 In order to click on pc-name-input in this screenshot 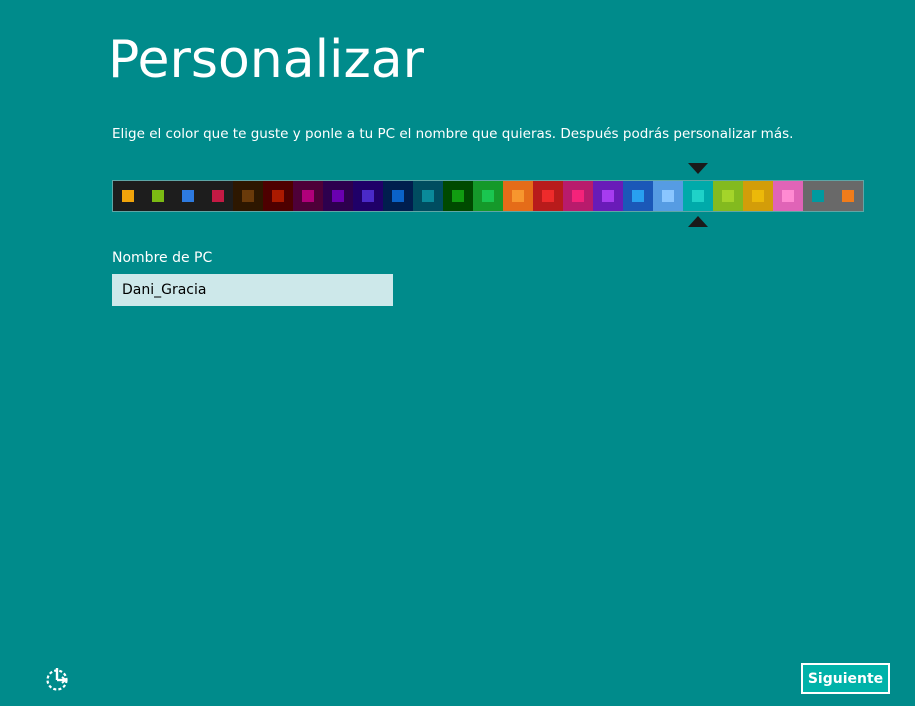, I will do `click(252, 290)`.